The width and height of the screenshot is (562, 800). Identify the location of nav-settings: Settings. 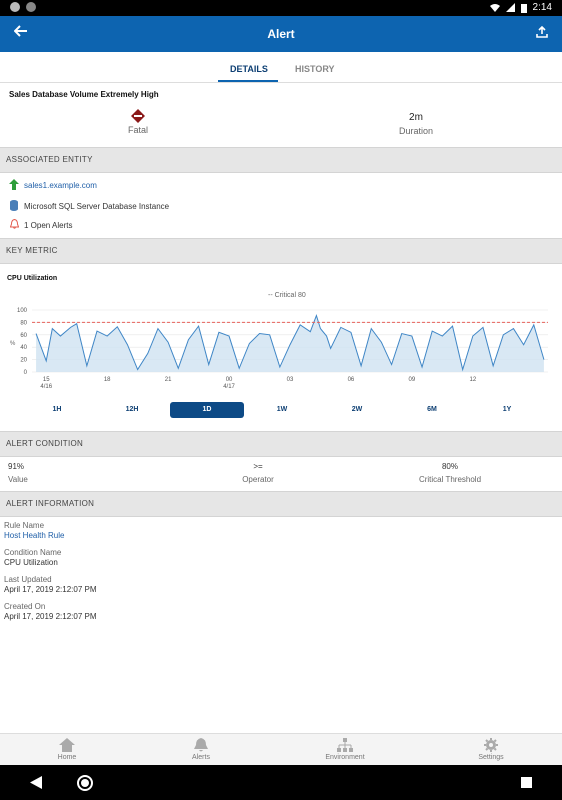
(491, 749).